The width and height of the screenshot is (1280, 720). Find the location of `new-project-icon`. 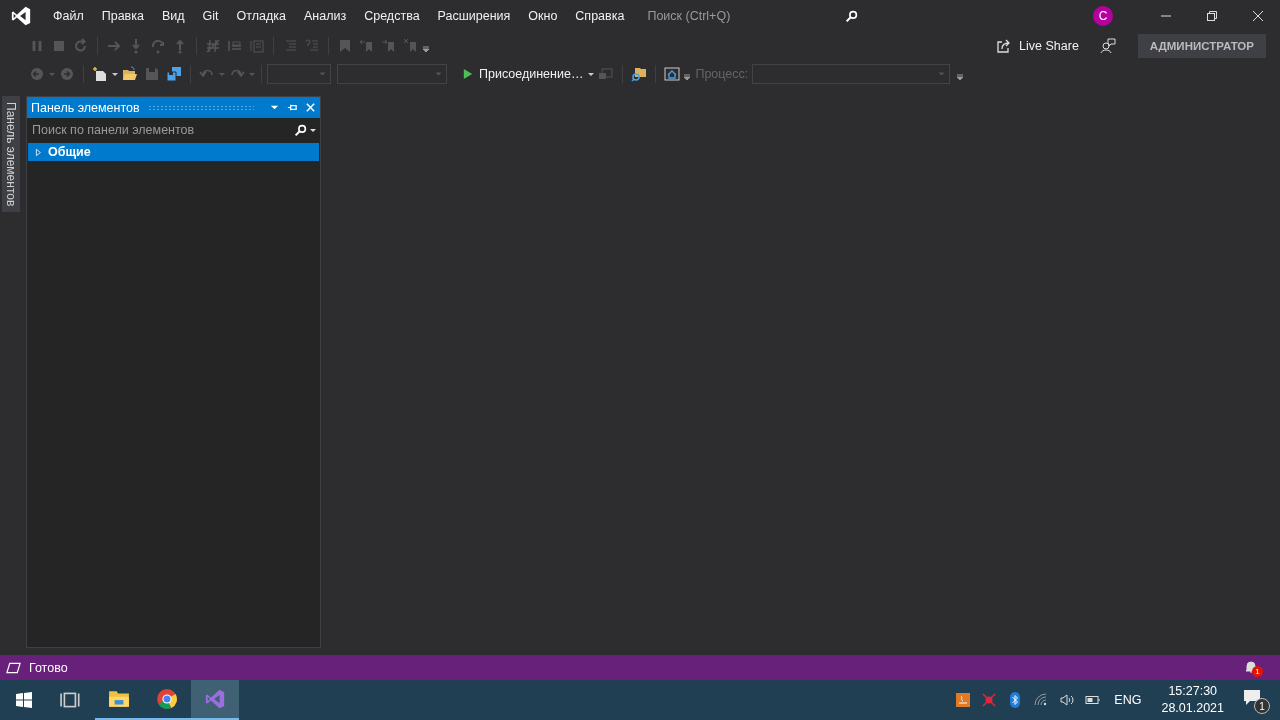

new-project-icon is located at coordinates (100, 74).